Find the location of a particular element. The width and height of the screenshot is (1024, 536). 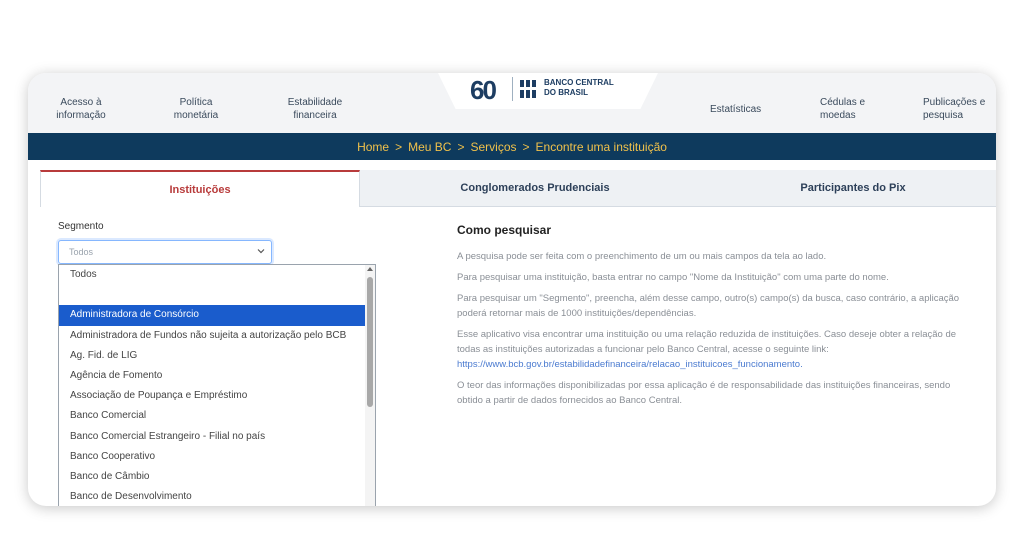

tab-conglomerados-prudenciais: Conglomerados Prudenciais is located at coordinates (535, 188).